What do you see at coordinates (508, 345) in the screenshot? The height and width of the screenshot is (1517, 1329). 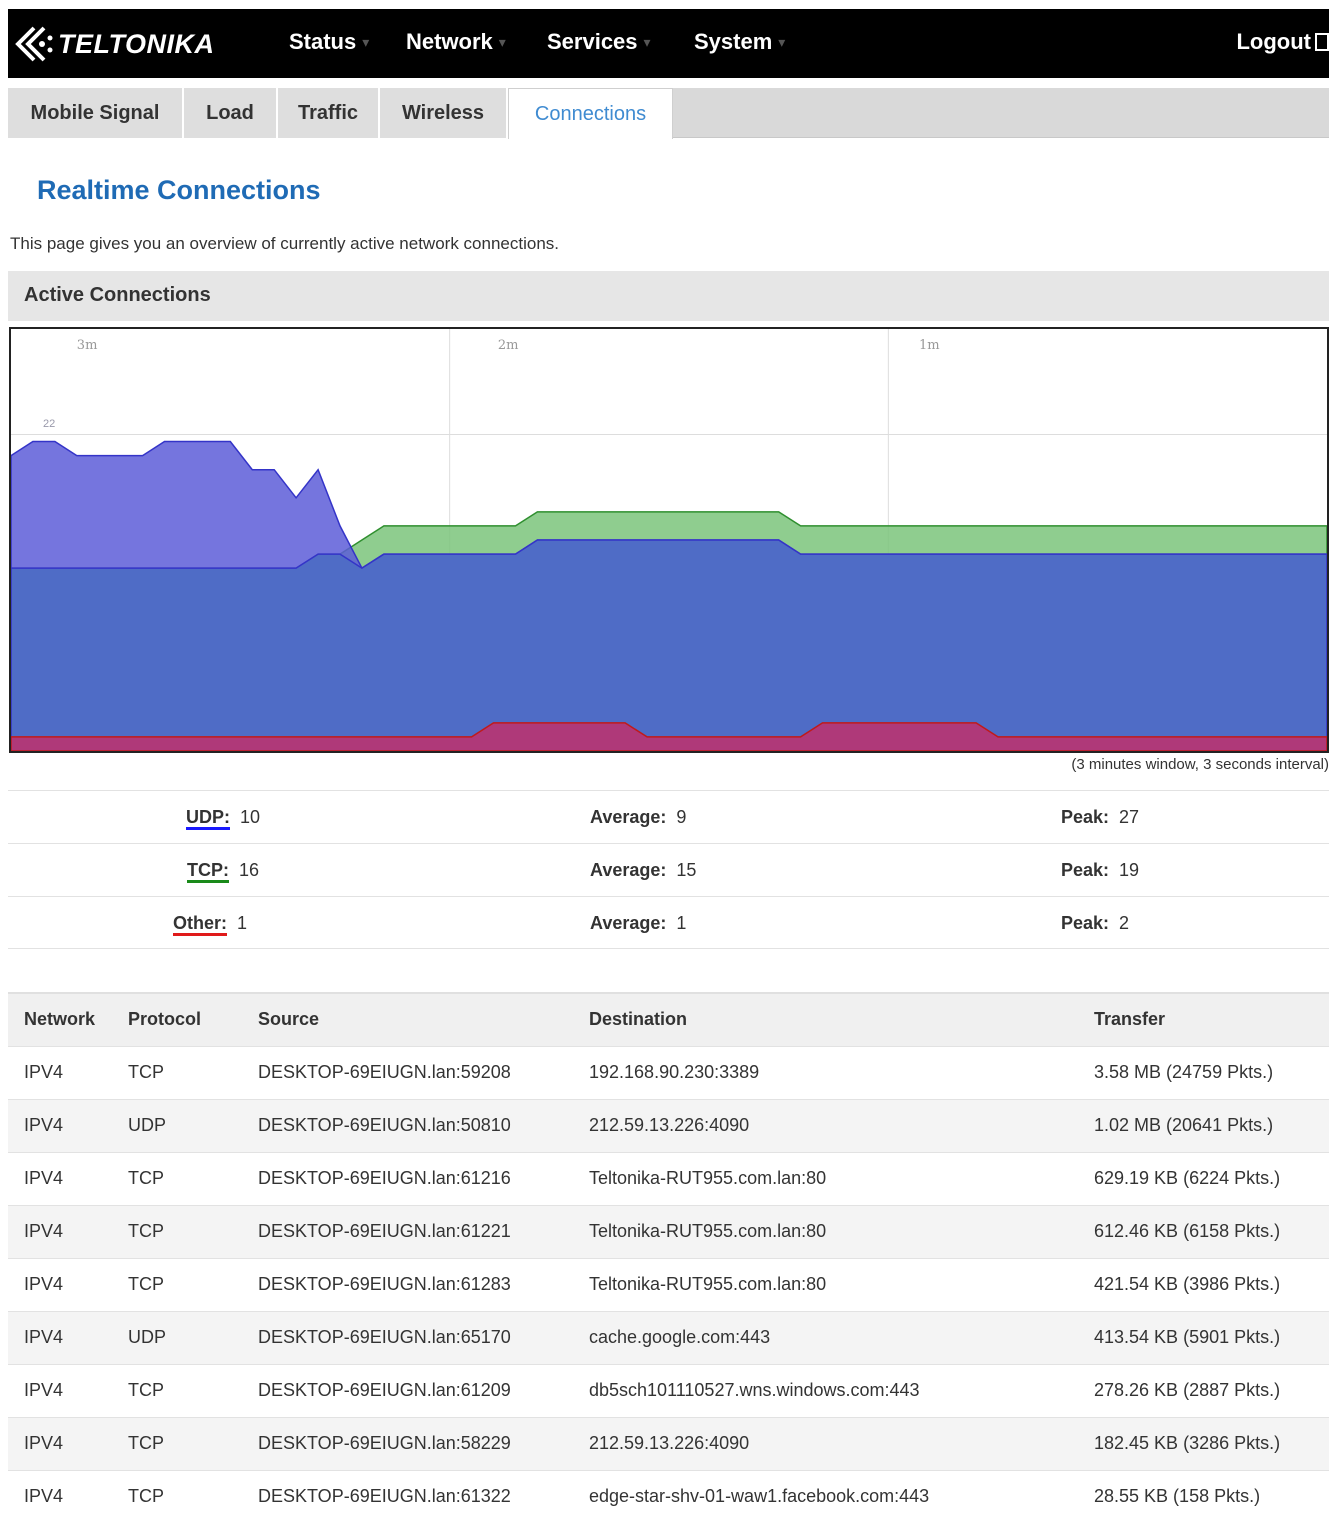 I see `time-axis-label: 2m` at bounding box center [508, 345].